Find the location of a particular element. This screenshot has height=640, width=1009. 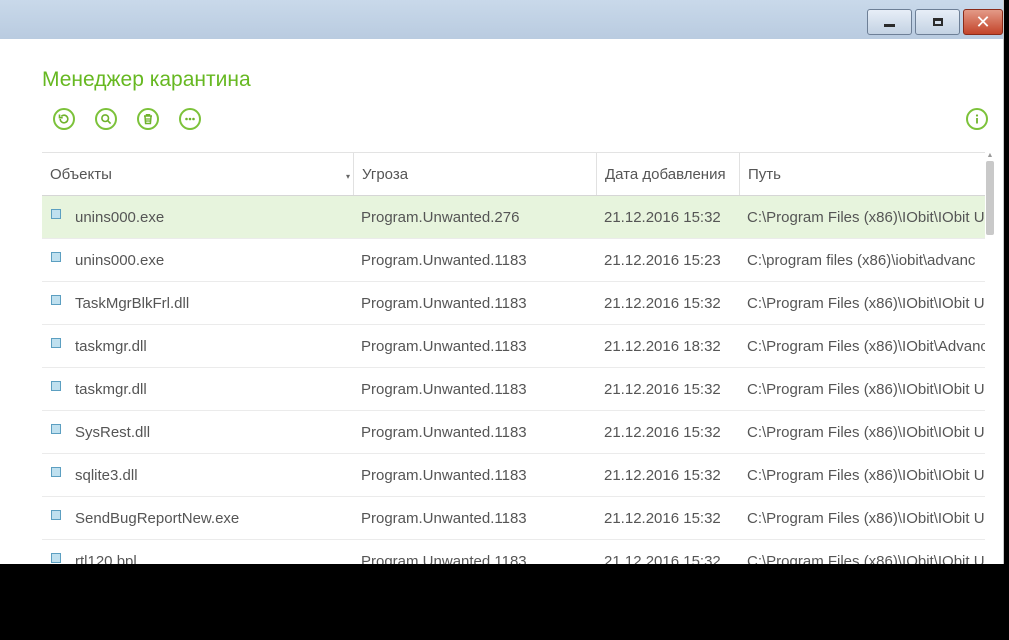

table-header: Объекты ▾ Угроза Дата добавления Путь is located at coordinates (513, 174).